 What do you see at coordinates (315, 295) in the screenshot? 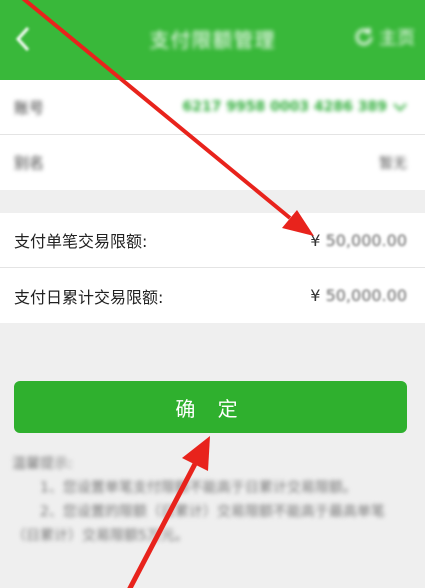
I see `daily-limit-currency: ¥` at bounding box center [315, 295].